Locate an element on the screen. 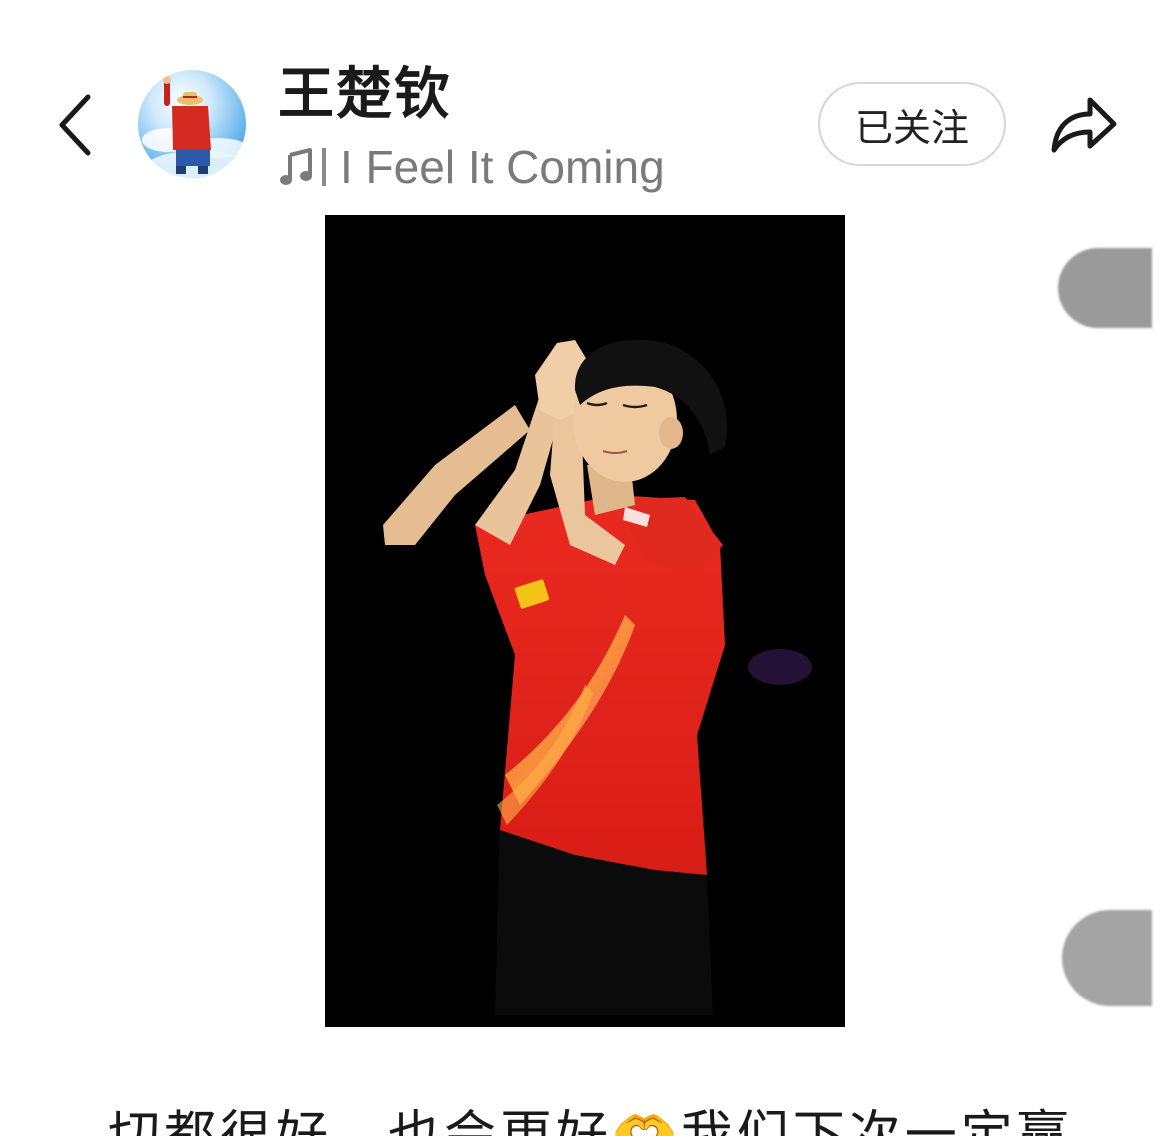 The width and height of the screenshot is (1170, 1136). music-title: I Feel It Coming is located at coordinates (502, 167).